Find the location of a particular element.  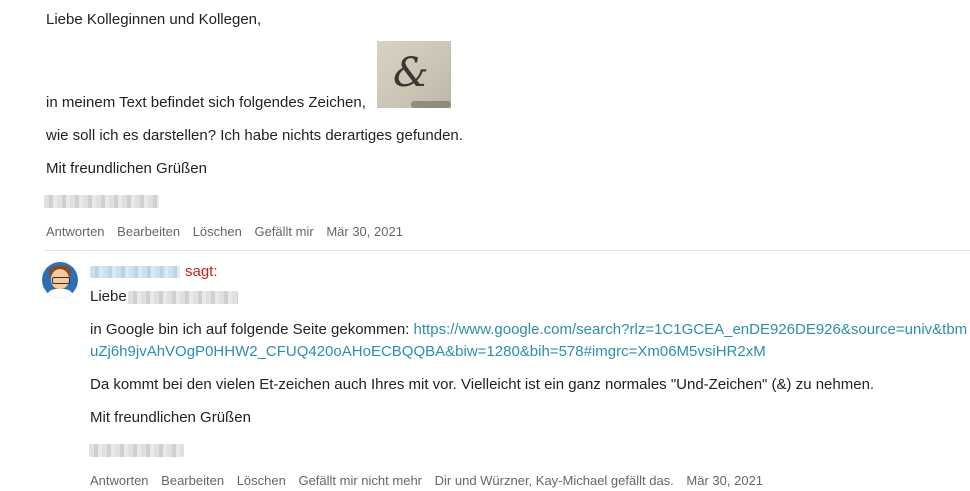

reply-date: Mär 30, 2021 is located at coordinates (725, 480).